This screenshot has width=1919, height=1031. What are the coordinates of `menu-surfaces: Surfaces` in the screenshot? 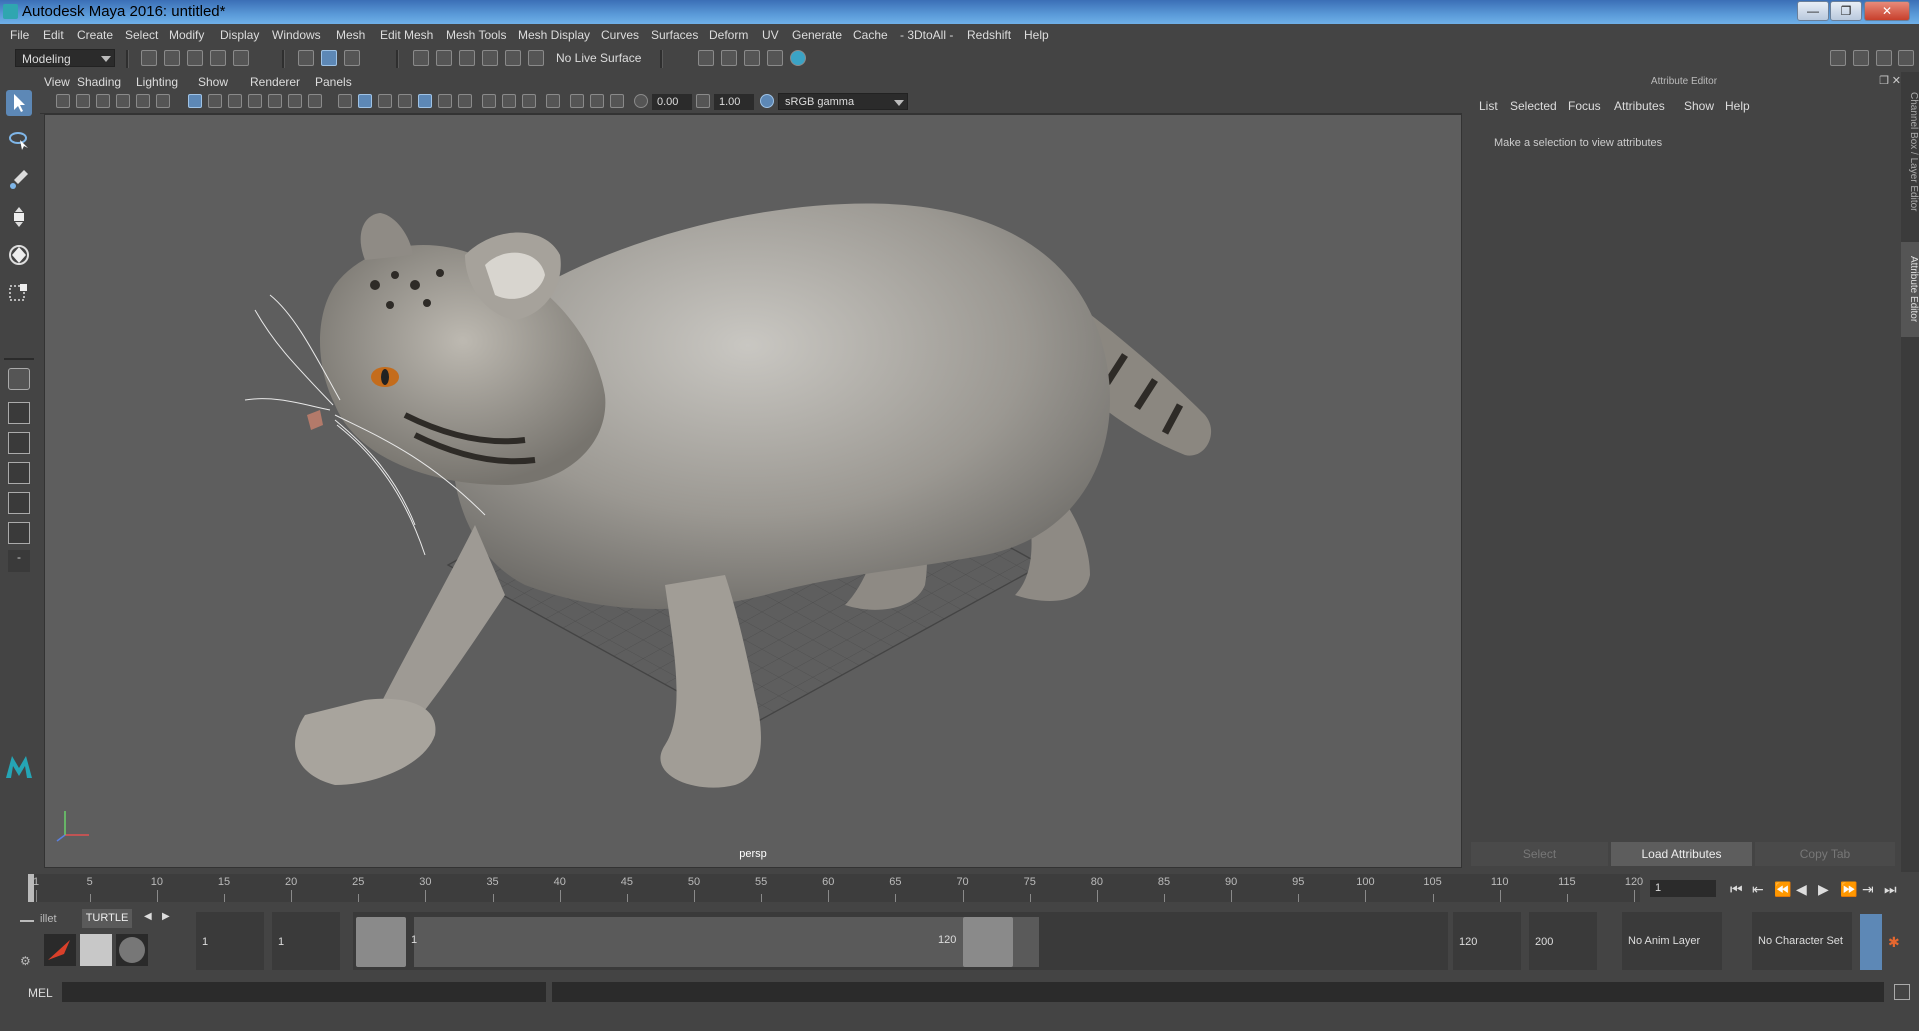 It's located at (674, 35).